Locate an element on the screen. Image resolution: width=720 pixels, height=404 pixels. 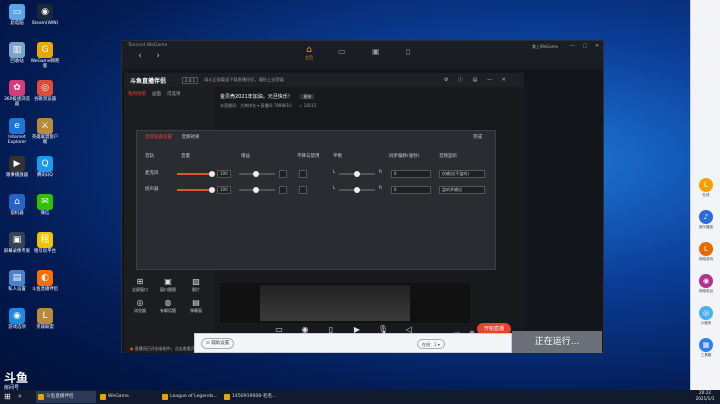
room-title: 金贝壳2021年加油，元旦快乐！ 星座 is located at coordinates (370, 96).